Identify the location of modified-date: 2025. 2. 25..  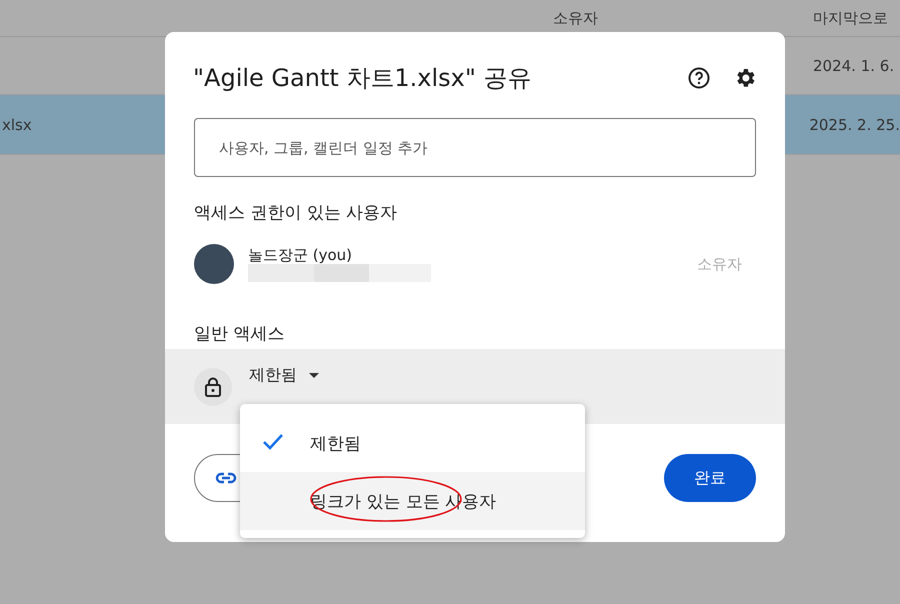
(854, 125).